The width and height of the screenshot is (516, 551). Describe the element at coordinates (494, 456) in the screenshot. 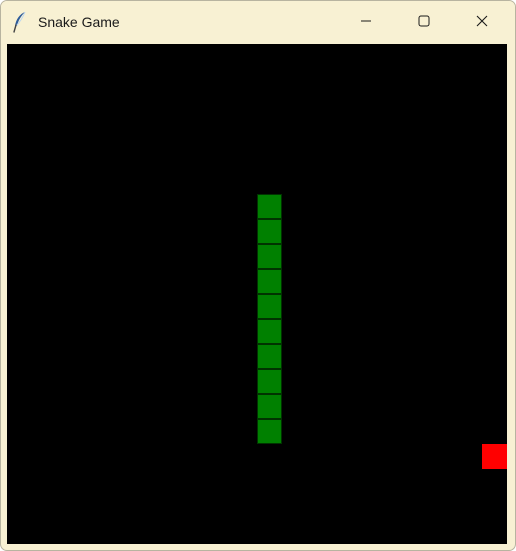

I see `food-item` at that location.